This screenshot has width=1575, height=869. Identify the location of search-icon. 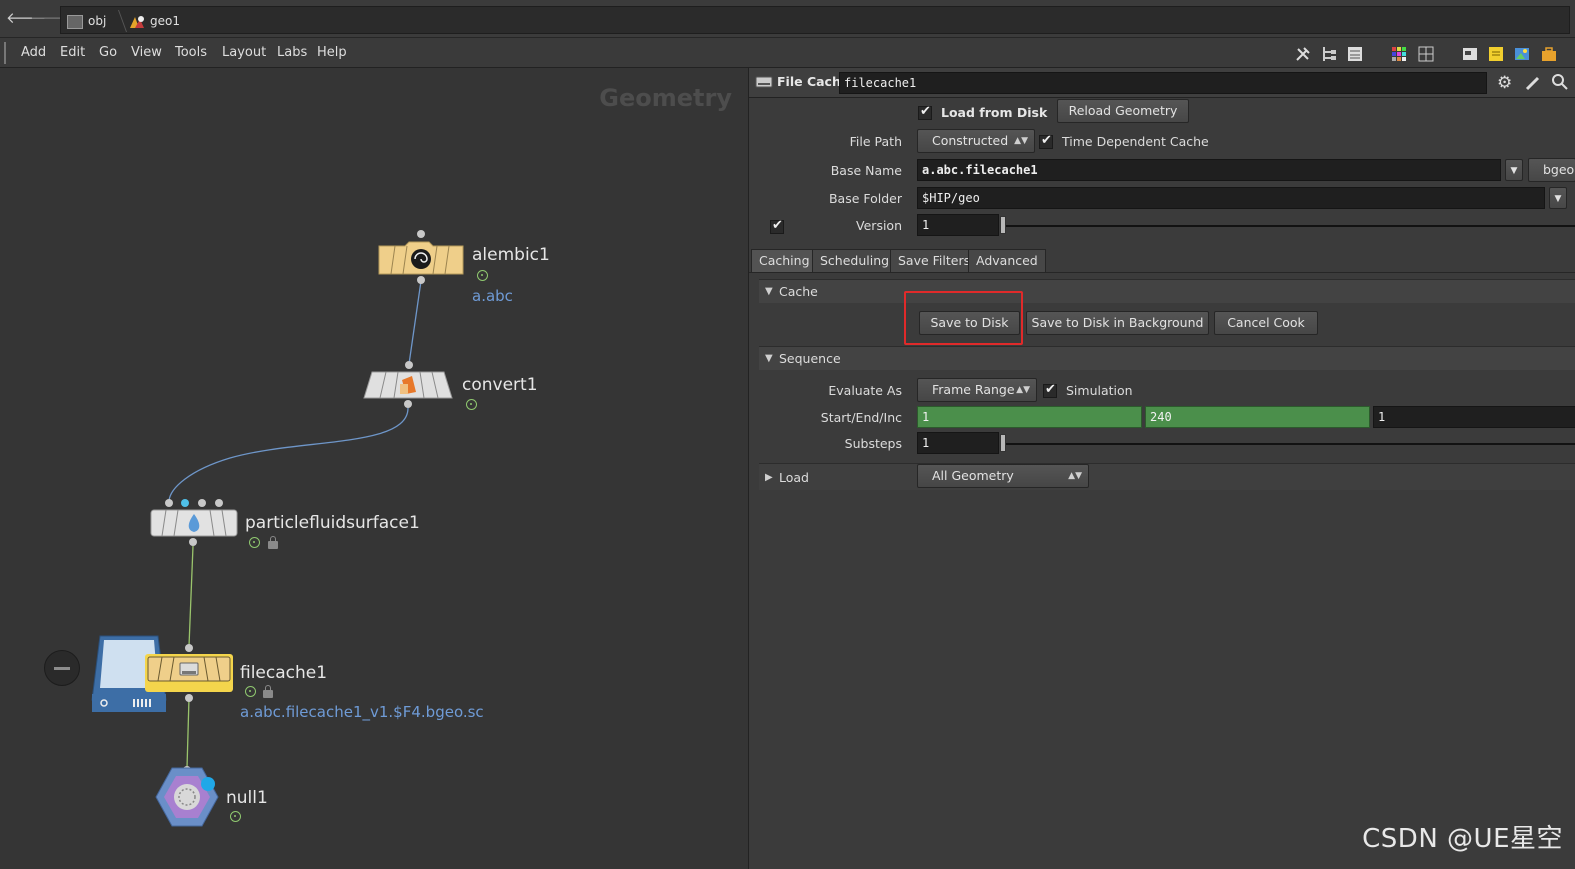
(1560, 82).